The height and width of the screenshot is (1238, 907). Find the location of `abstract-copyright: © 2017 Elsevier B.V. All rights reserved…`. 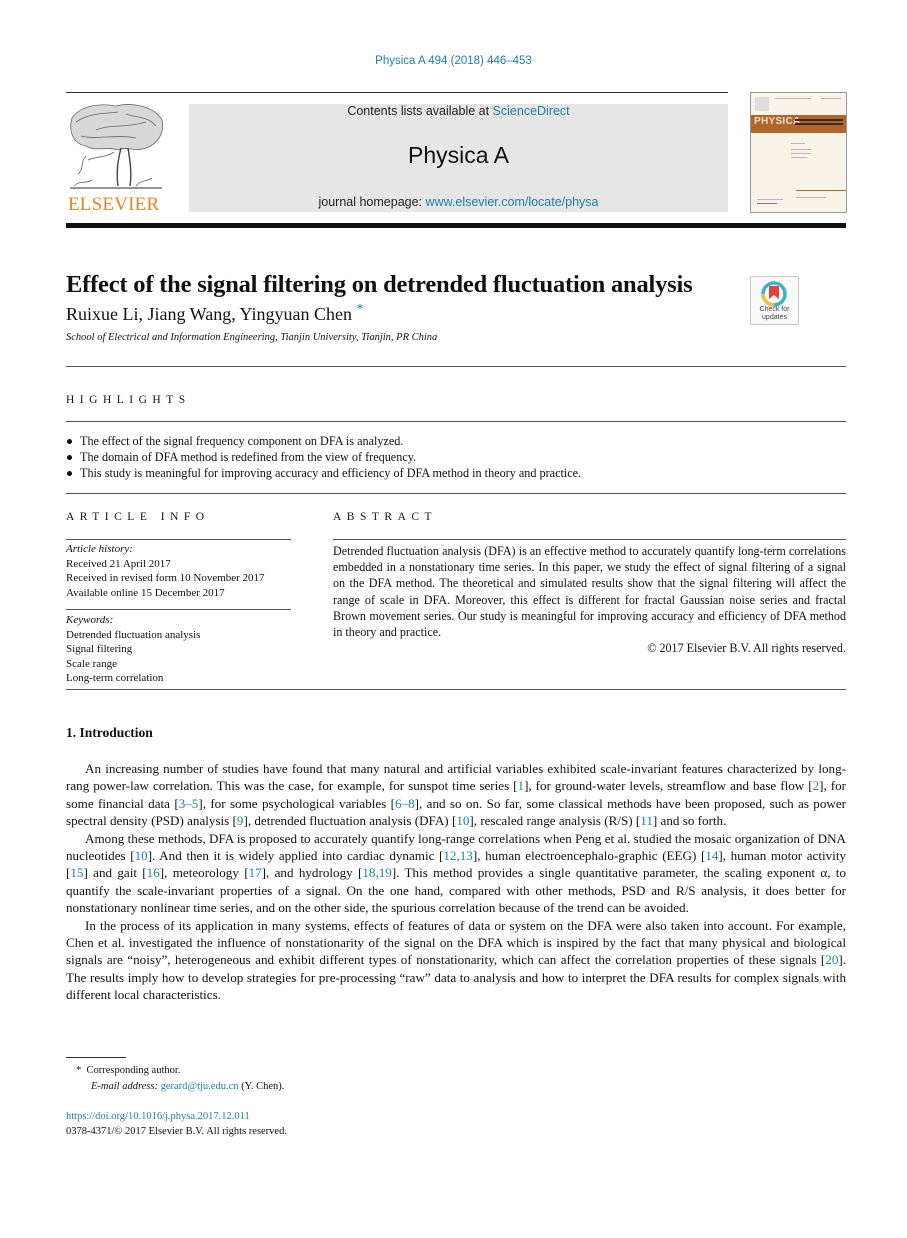

abstract-copyright: © 2017 Elsevier B.V. All rights reserved… is located at coordinates (746, 648).